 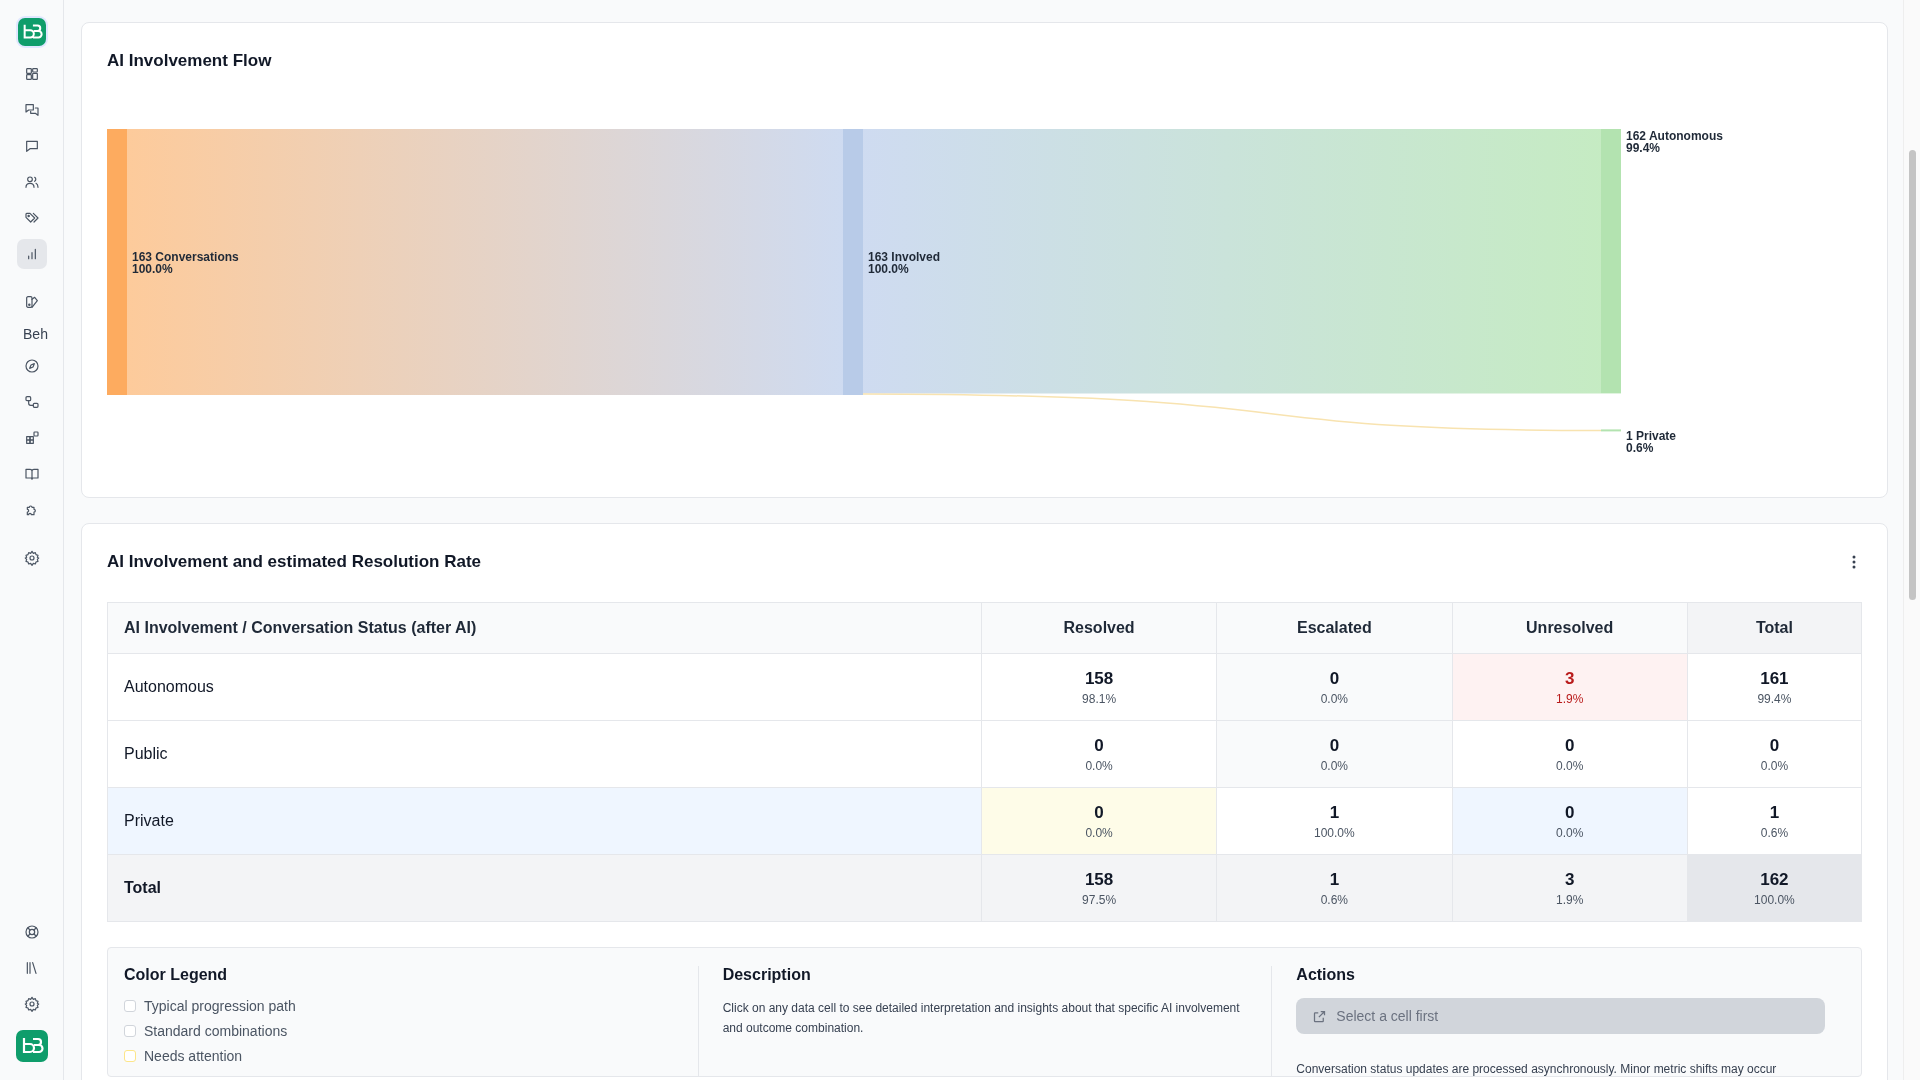 What do you see at coordinates (185, 263) in the screenshot?
I see `node-label: 163 Conversations 100.0%` at bounding box center [185, 263].